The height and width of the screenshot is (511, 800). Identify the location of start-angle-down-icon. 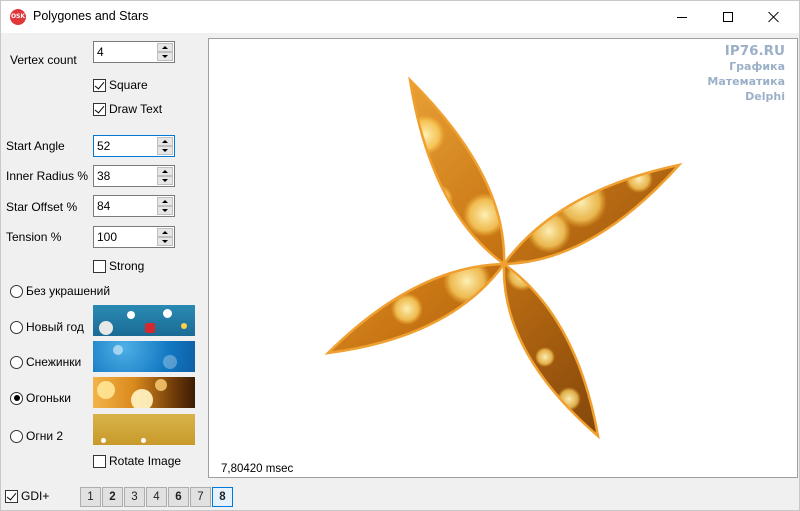
(165, 150).